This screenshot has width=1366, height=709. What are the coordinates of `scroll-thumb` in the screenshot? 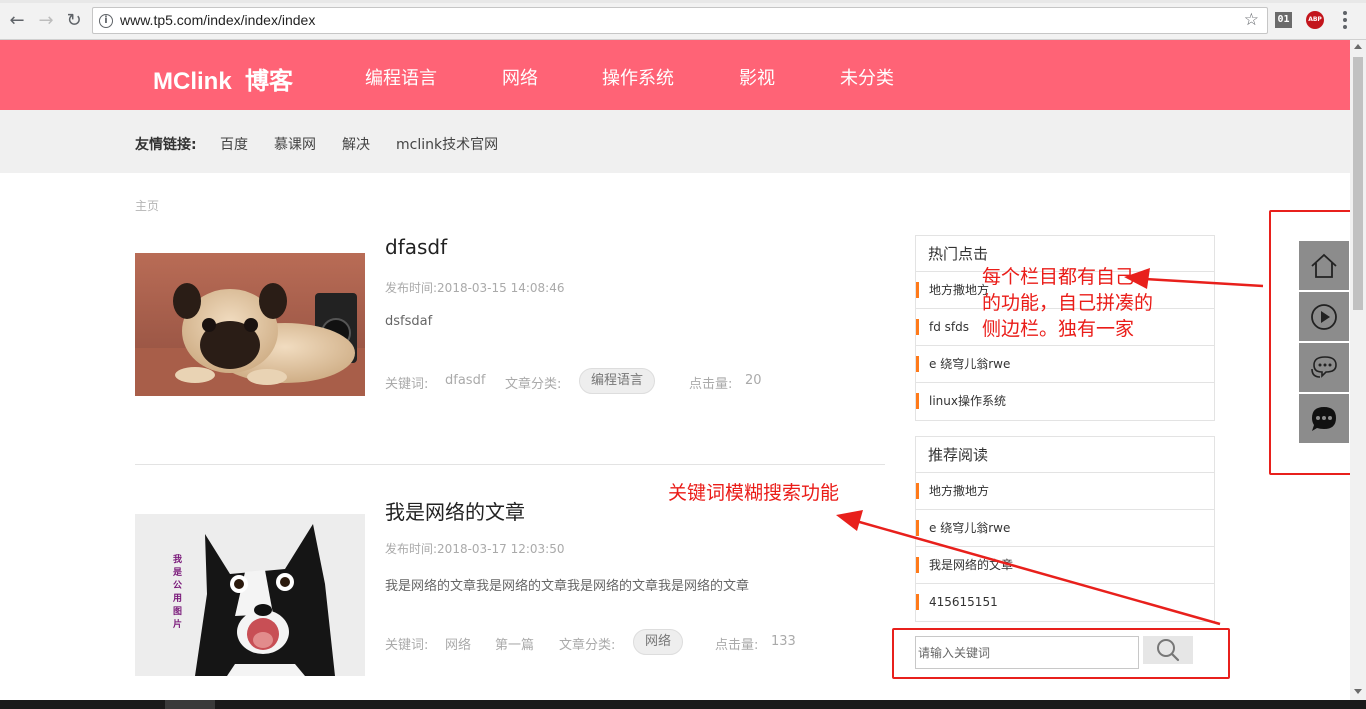 It's located at (1358, 183).